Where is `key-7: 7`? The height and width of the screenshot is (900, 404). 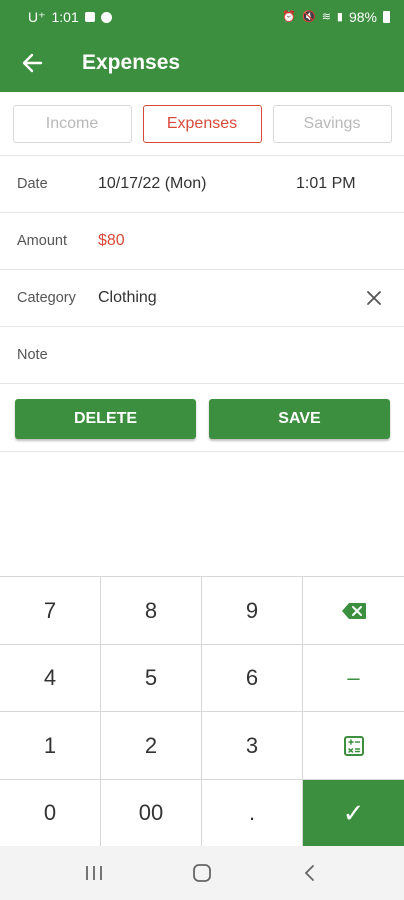
key-7: 7 is located at coordinates (50, 611).